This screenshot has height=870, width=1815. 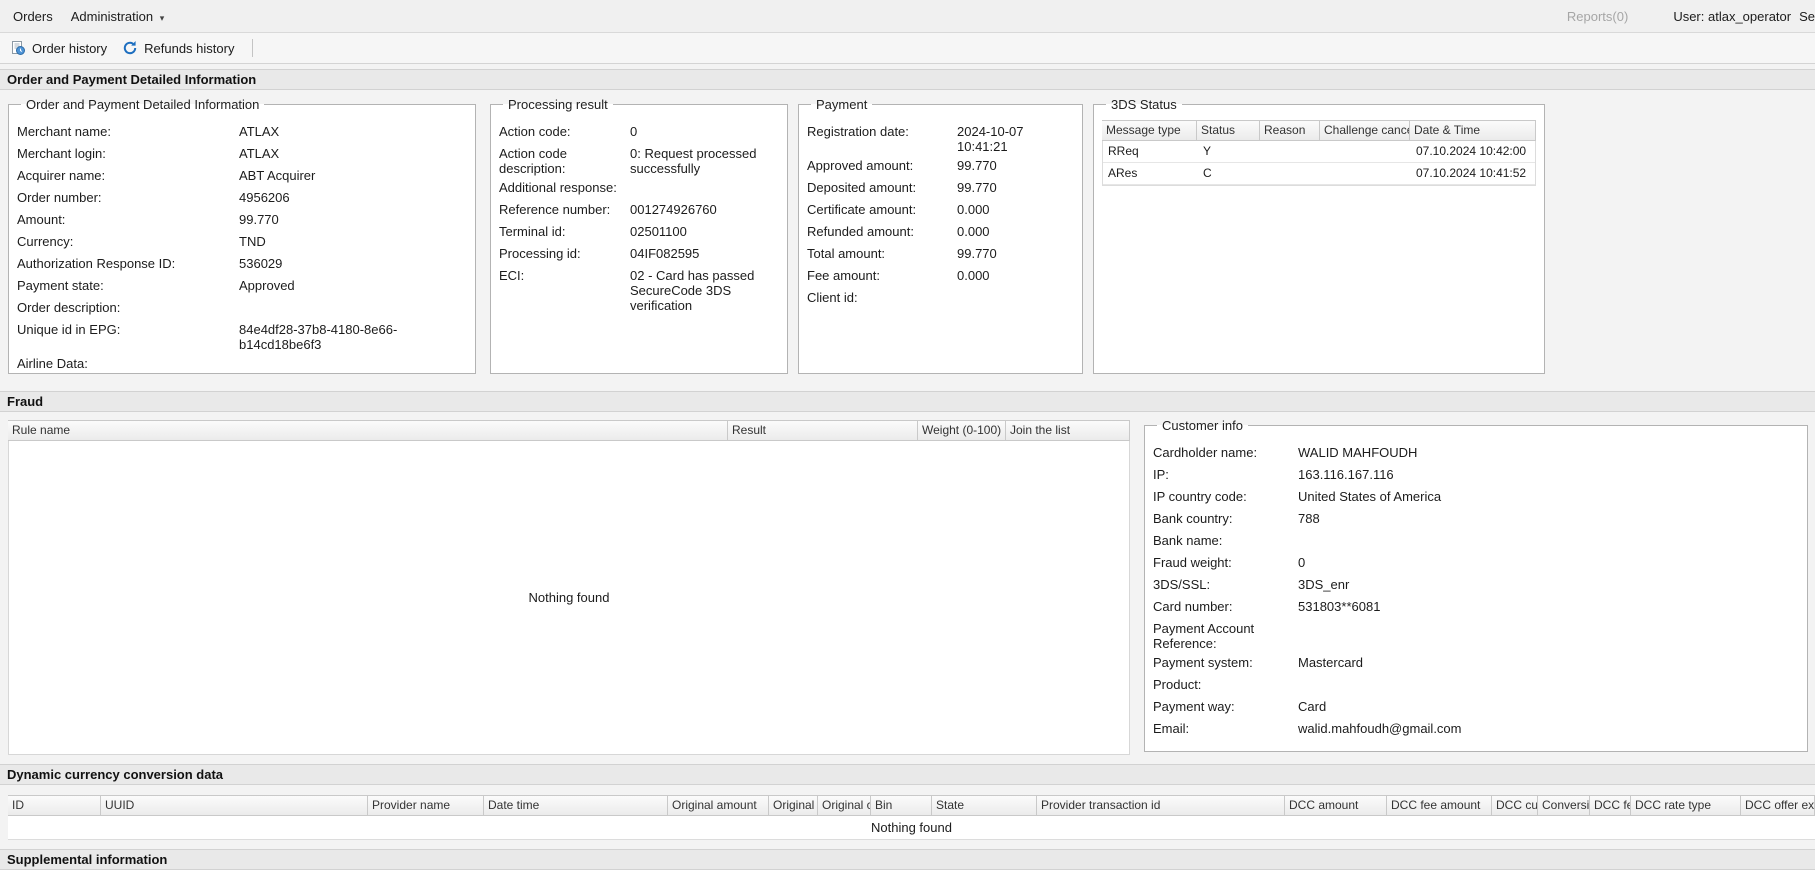 What do you see at coordinates (860, 165) in the screenshot?
I see `field-label: Approved amount:` at bounding box center [860, 165].